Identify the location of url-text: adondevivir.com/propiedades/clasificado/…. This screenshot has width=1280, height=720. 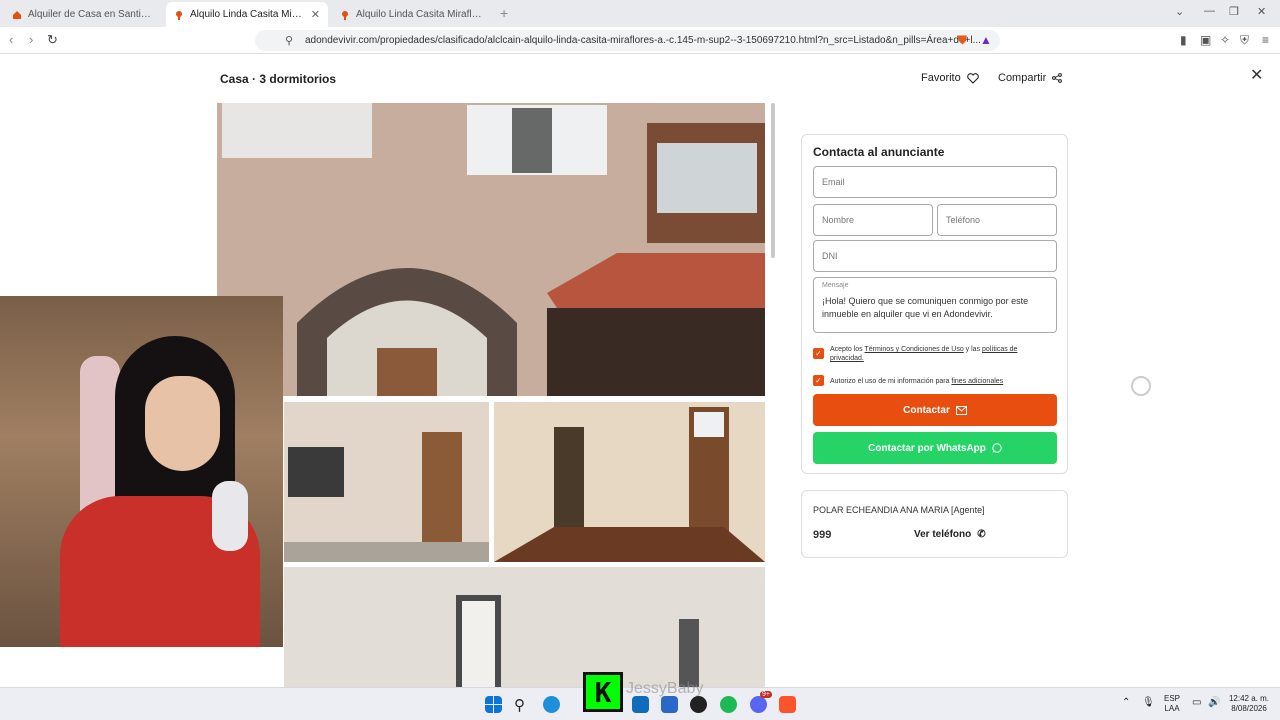
(643, 40).